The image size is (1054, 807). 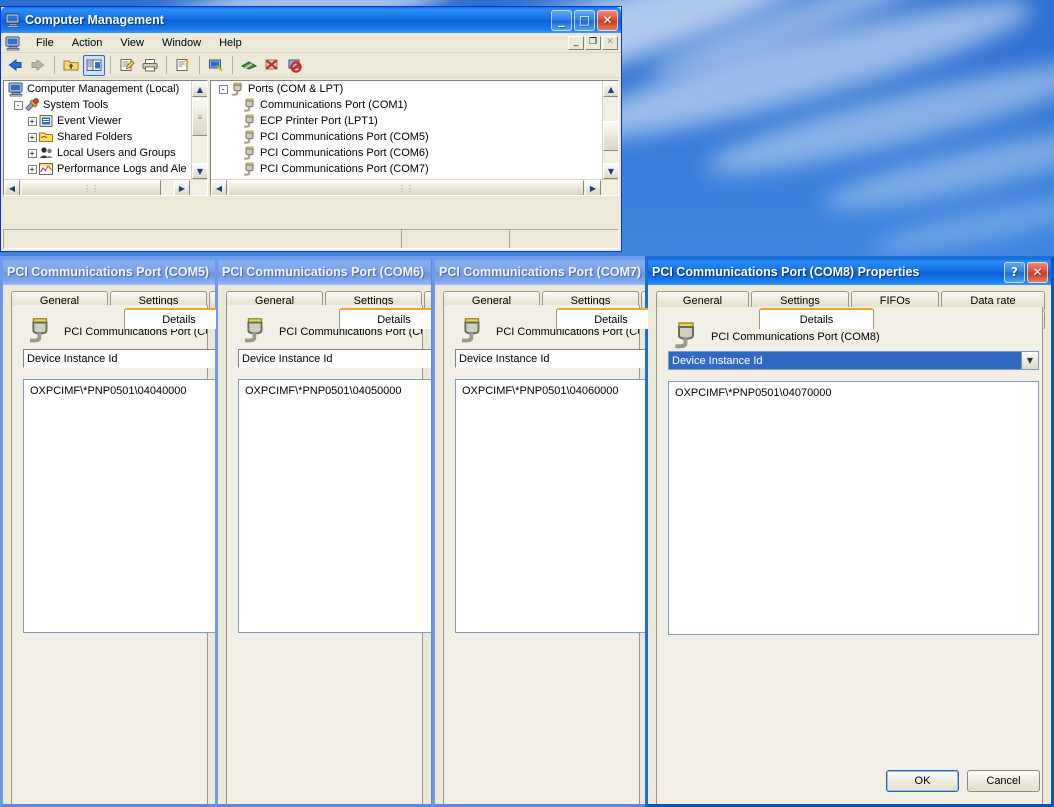 What do you see at coordinates (576, 42) in the screenshot?
I see `mdi-minimize-button: _` at bounding box center [576, 42].